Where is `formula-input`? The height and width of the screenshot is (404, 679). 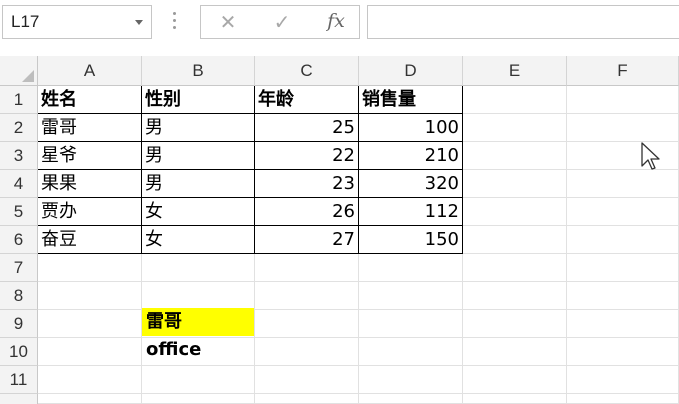 formula-input is located at coordinates (523, 22).